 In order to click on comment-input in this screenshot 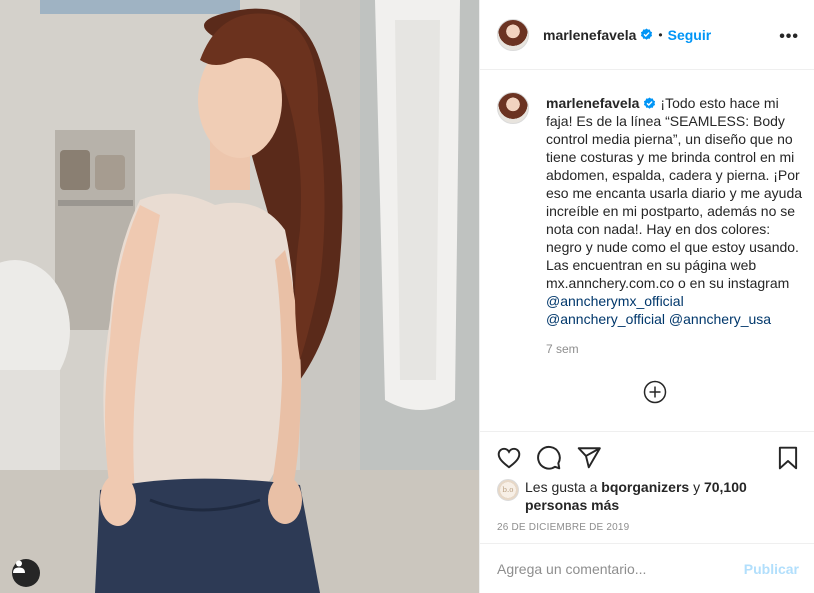, I will do `click(620, 568)`.